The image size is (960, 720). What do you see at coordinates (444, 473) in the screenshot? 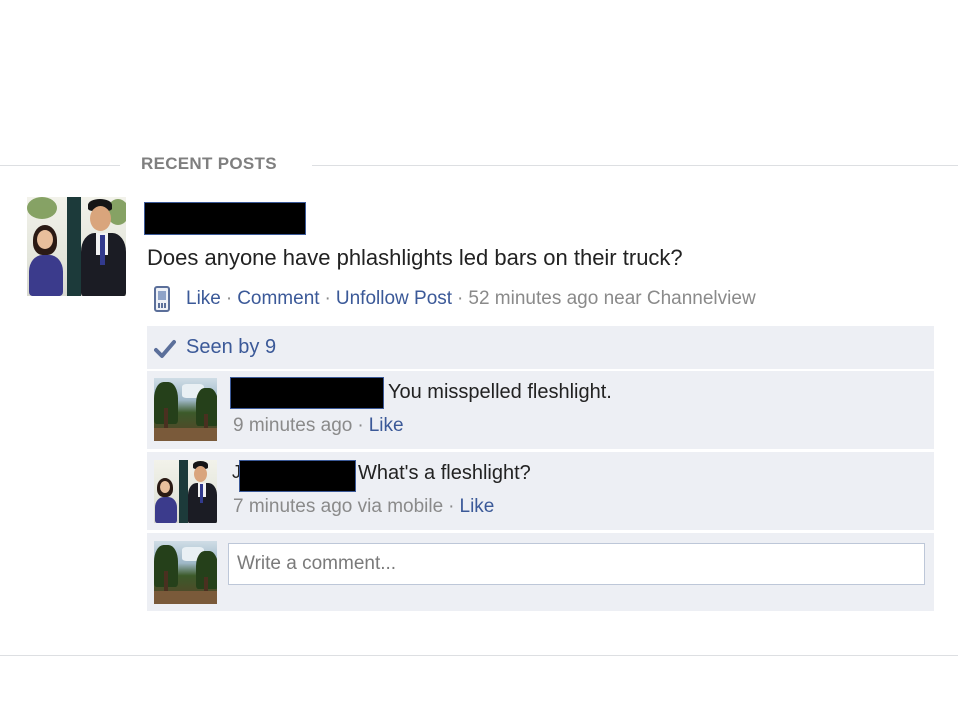
I see `comment-text: What's a fleshlight?` at bounding box center [444, 473].